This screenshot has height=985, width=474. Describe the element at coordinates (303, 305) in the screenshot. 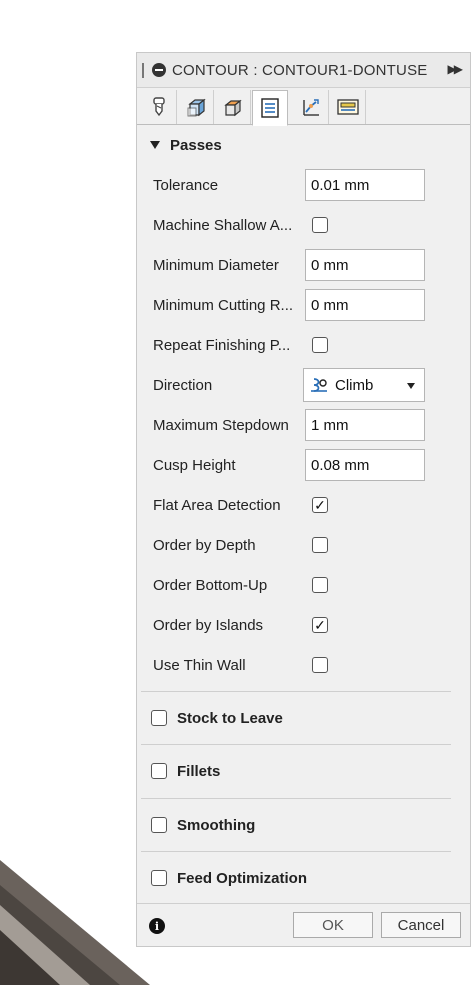

I see `min-cutting-row: Minimum Cutting R... 0 mm` at that location.